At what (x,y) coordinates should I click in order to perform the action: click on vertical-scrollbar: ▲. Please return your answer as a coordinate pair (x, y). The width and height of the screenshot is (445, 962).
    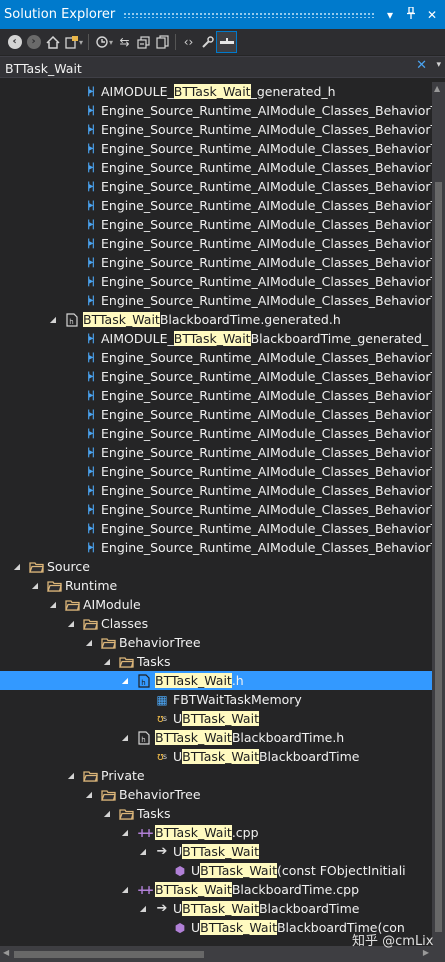
    Looking at the image, I should click on (438, 514).